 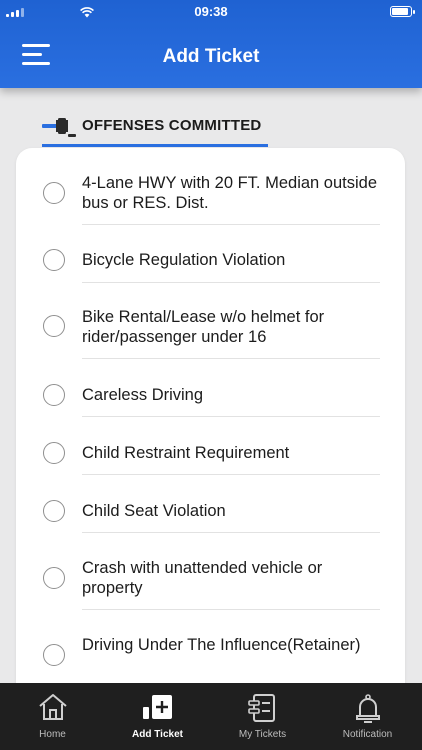 I want to click on offense-label: Child Restraint Requirement, so click(x=186, y=453).